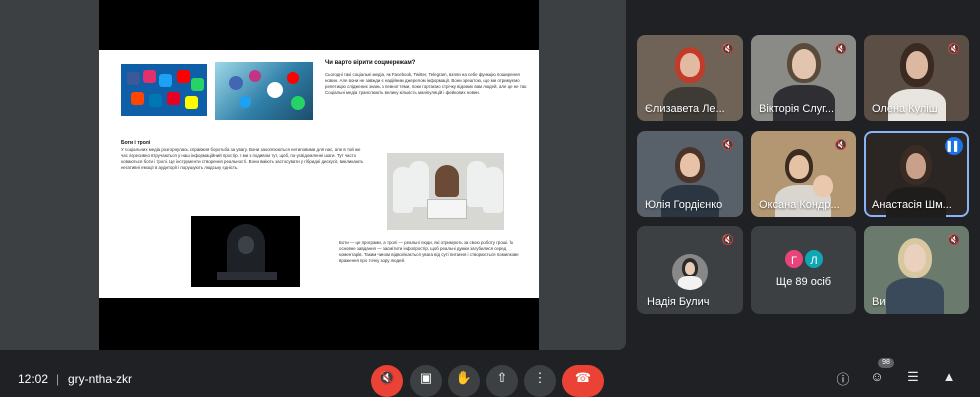  Describe the element at coordinates (690, 174) in the screenshot. I see `participant-tile: 🔇 Юлія Гордієнко` at that location.